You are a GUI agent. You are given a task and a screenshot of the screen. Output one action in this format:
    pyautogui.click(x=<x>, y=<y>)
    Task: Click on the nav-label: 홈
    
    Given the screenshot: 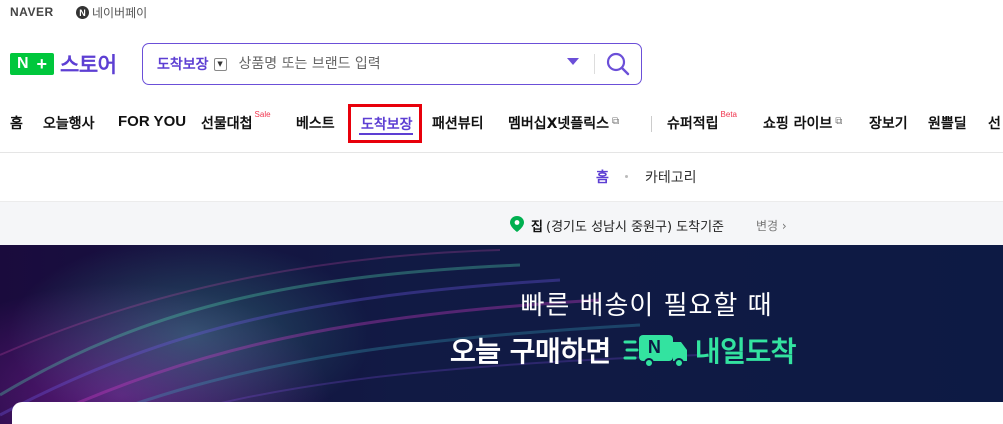 What is the action you would take?
    pyautogui.click(x=16, y=124)
    